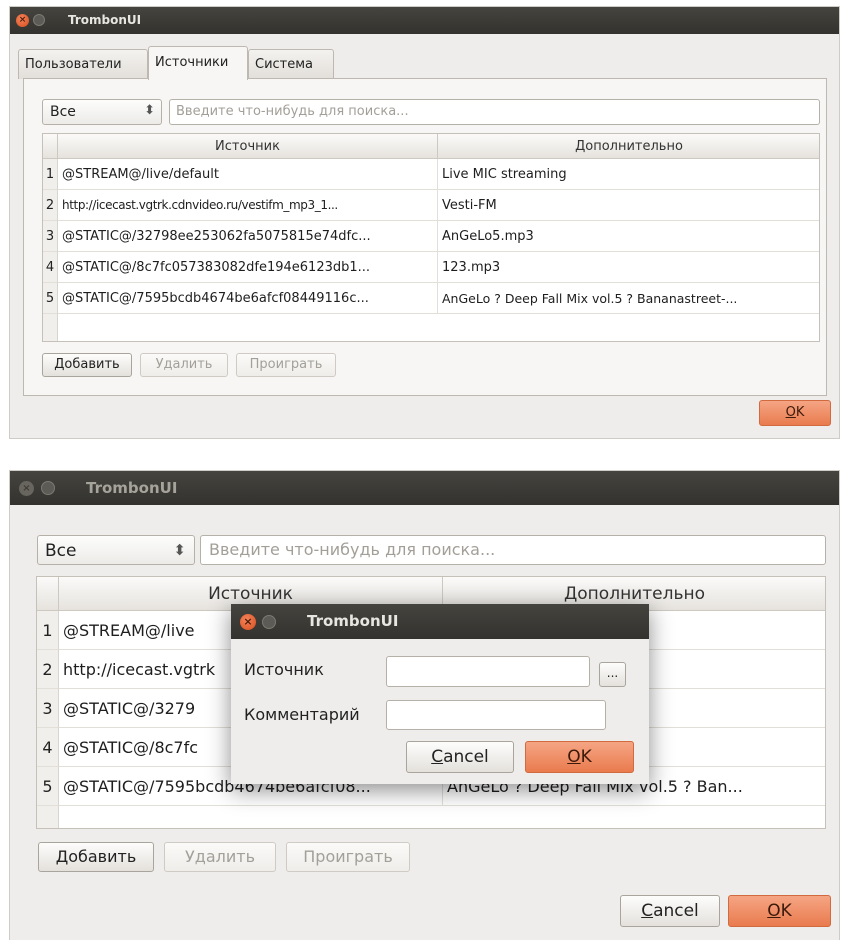  I want to click on column-header-source: Источник, so click(248, 146).